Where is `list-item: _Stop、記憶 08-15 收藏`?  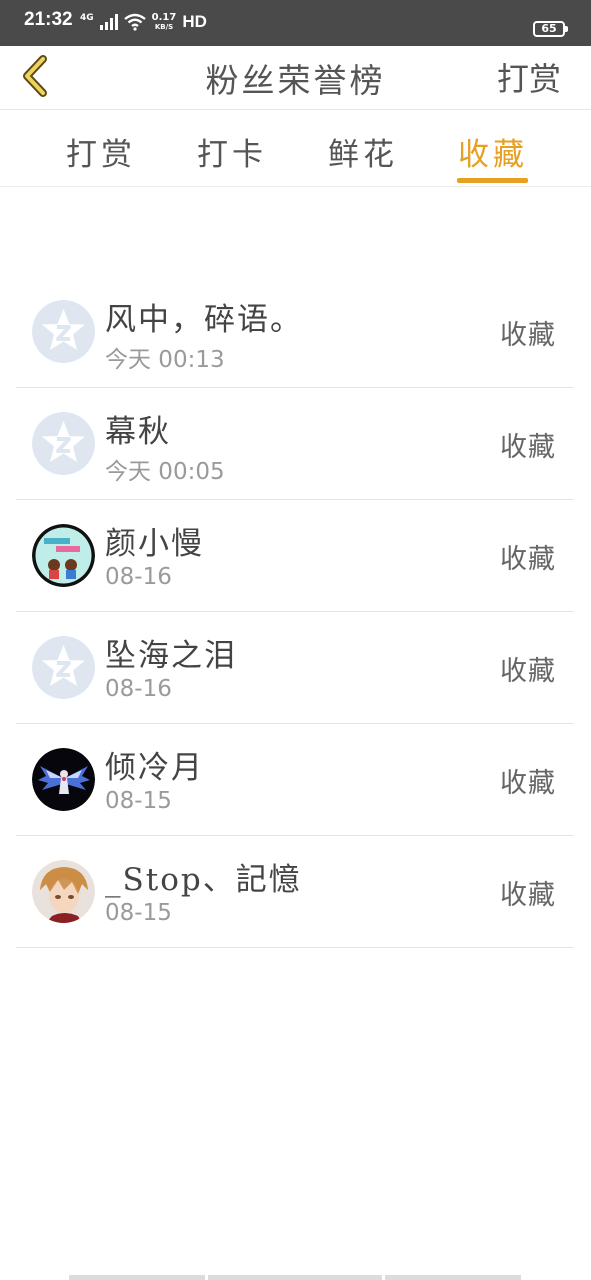 list-item: _Stop、記憶 08-15 收藏 is located at coordinates (295, 892).